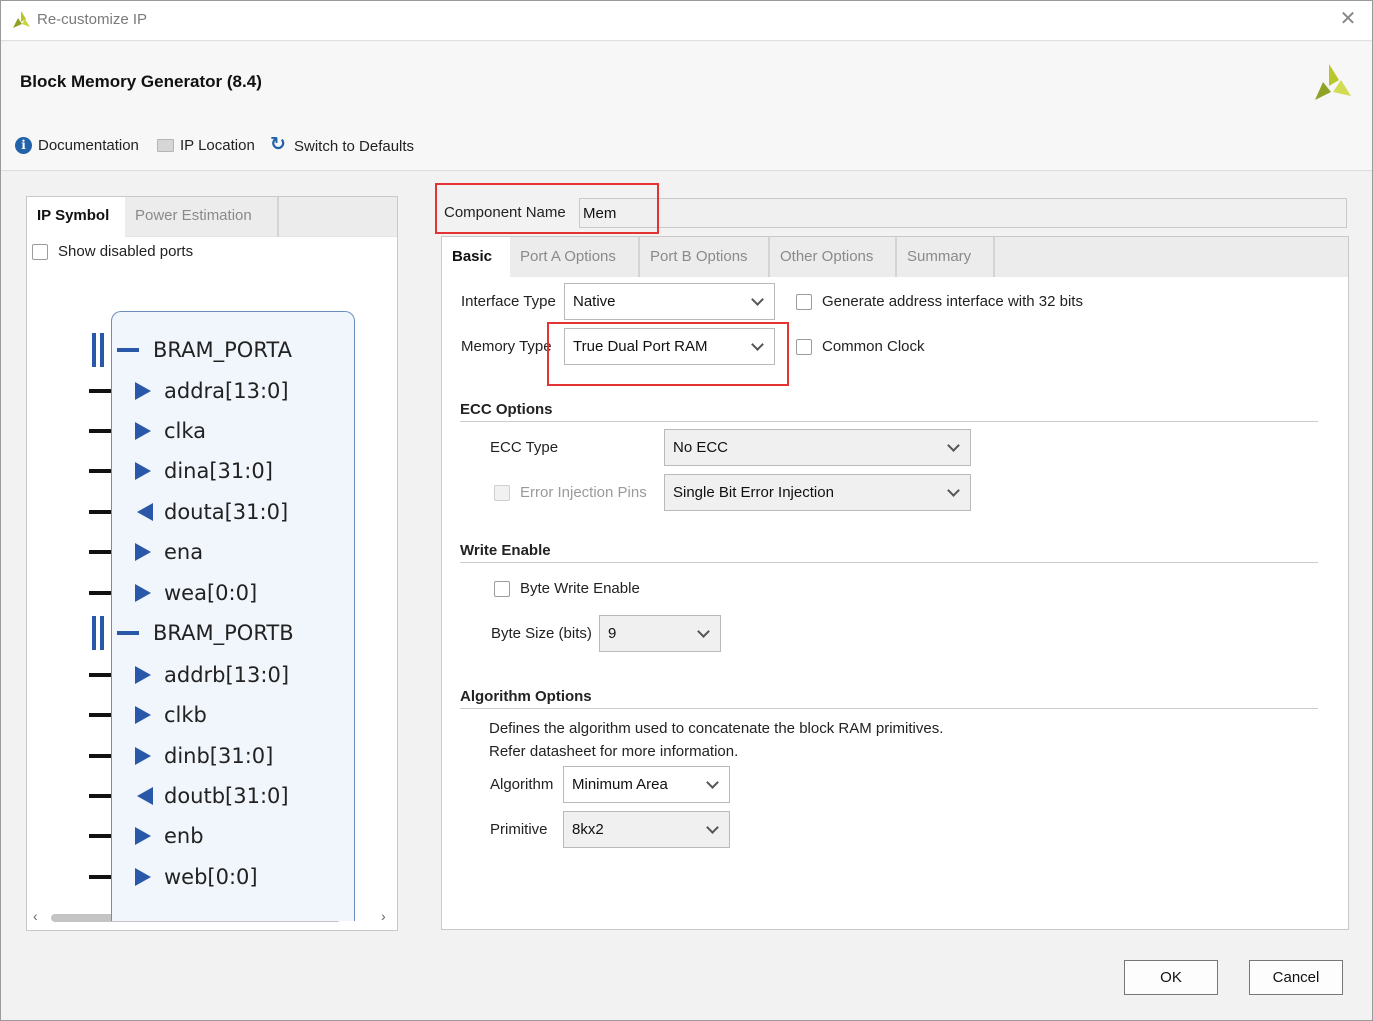 This screenshot has width=1373, height=1021. What do you see at coordinates (476, 257) in the screenshot?
I see `tab-basic: Basic` at bounding box center [476, 257].